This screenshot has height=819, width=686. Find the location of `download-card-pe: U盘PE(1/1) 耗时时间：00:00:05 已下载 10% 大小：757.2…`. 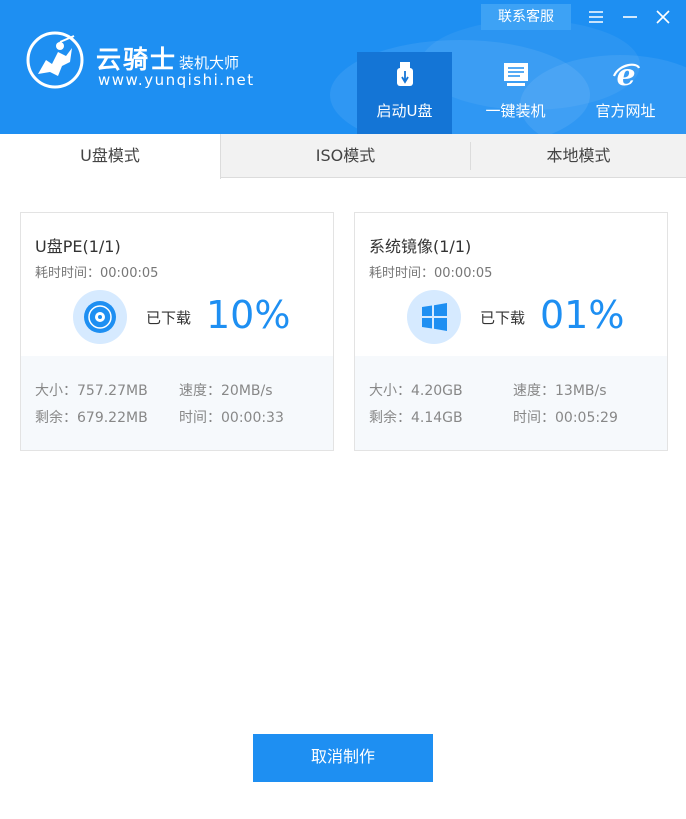

download-card-pe: U盘PE(1/1) 耗时时间：00:00:05 已下载 10% 大小：757.2… is located at coordinates (177, 331).